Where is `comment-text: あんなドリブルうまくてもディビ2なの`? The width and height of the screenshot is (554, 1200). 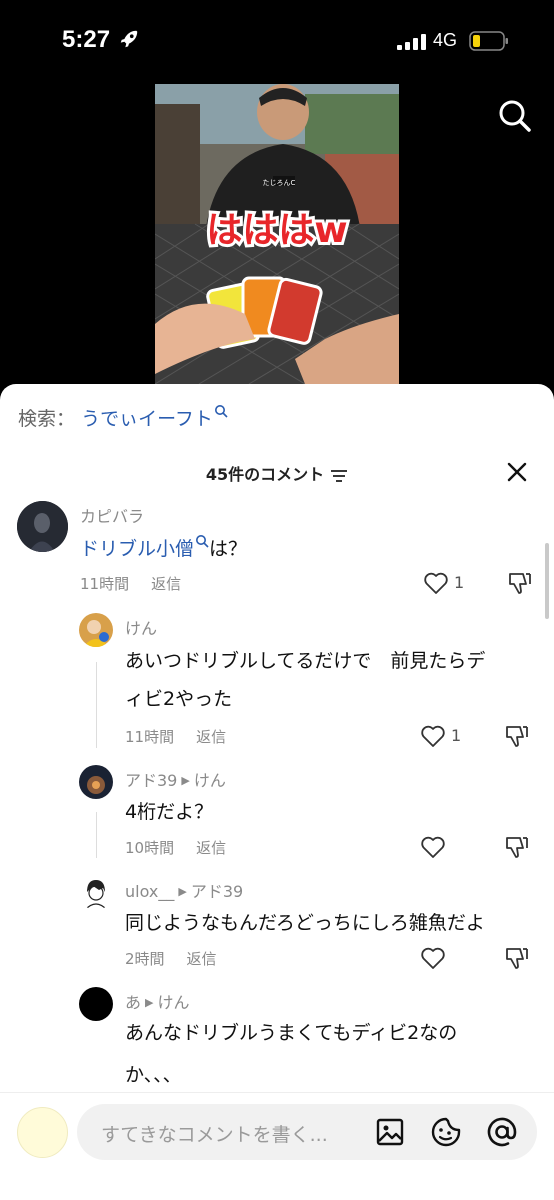
comment-text: あんなドリブルうまくてもディビ2なの is located at coordinates (291, 1033).